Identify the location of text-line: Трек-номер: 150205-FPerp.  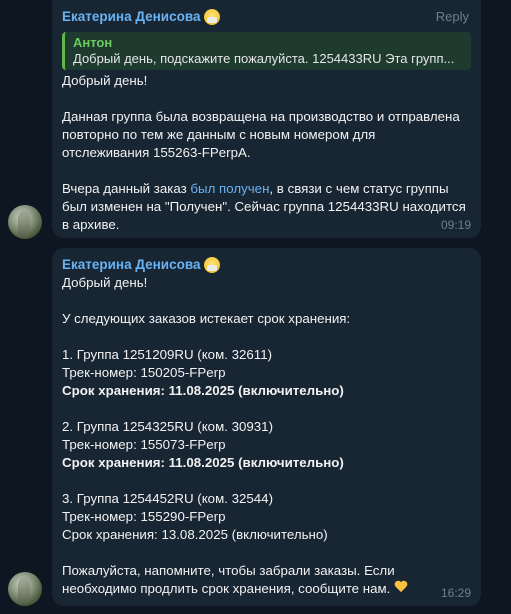
(144, 372).